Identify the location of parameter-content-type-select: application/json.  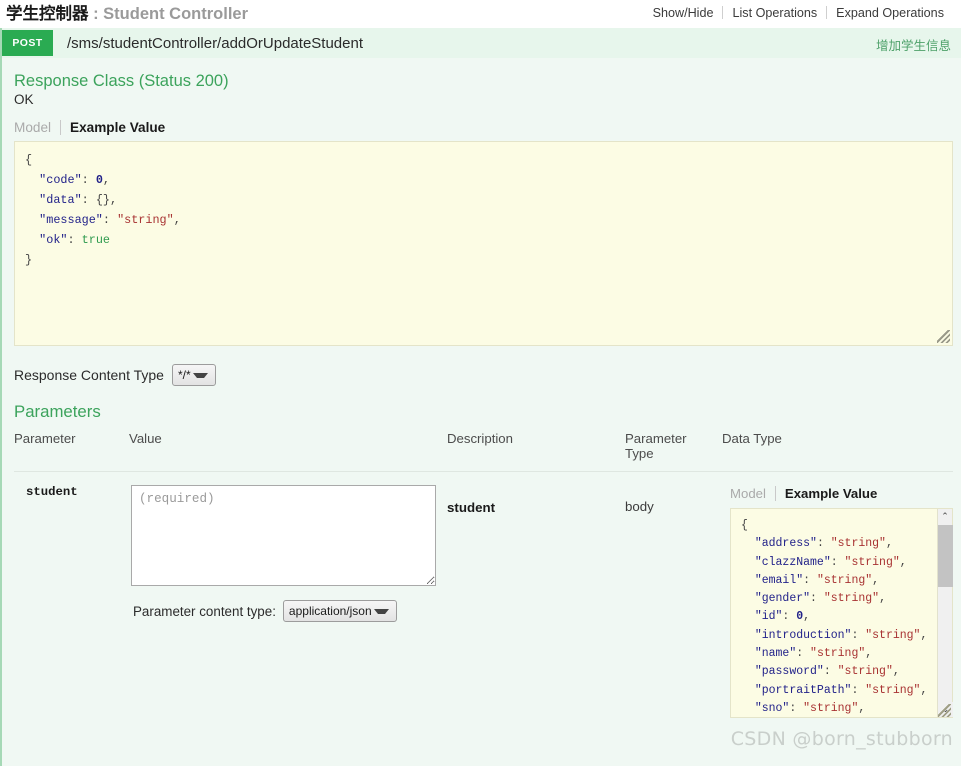
(339, 611).